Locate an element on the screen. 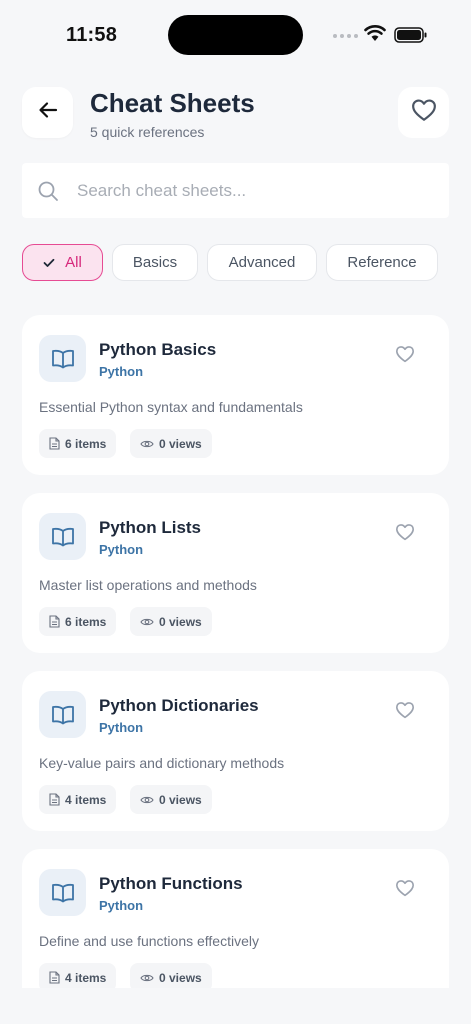 The image size is (471, 1024). card-description: Master list operations and methods is located at coordinates (148, 585).